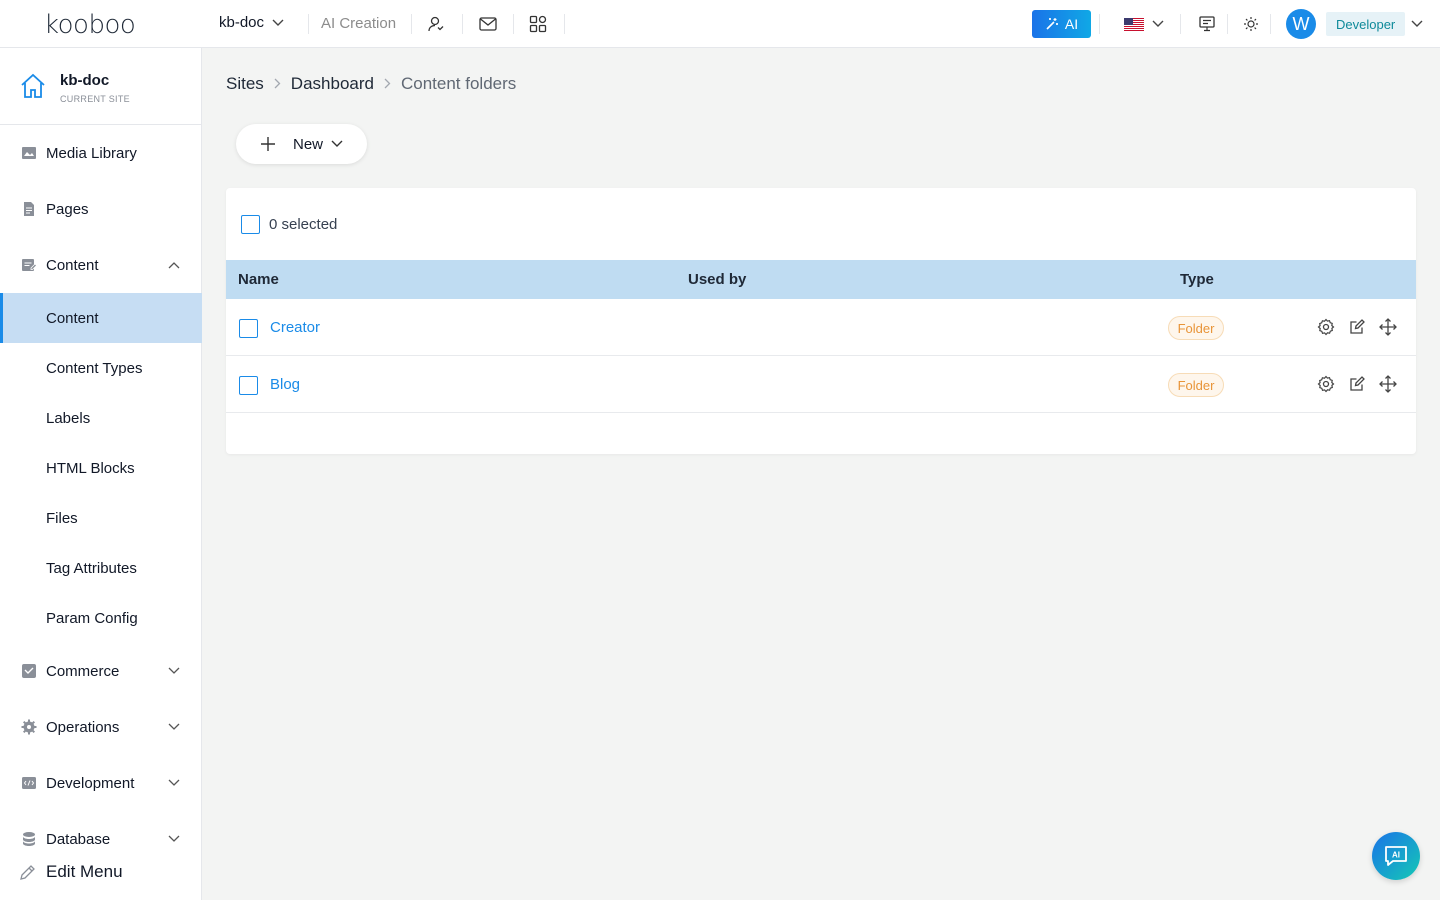  I want to click on gear-icon, so click(29, 727).